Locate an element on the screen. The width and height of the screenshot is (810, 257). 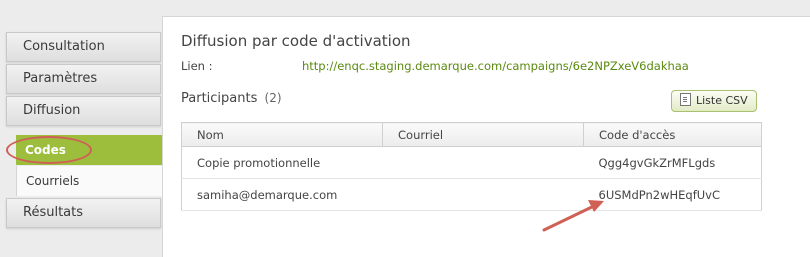
document-icon is located at coordinates (685, 99).